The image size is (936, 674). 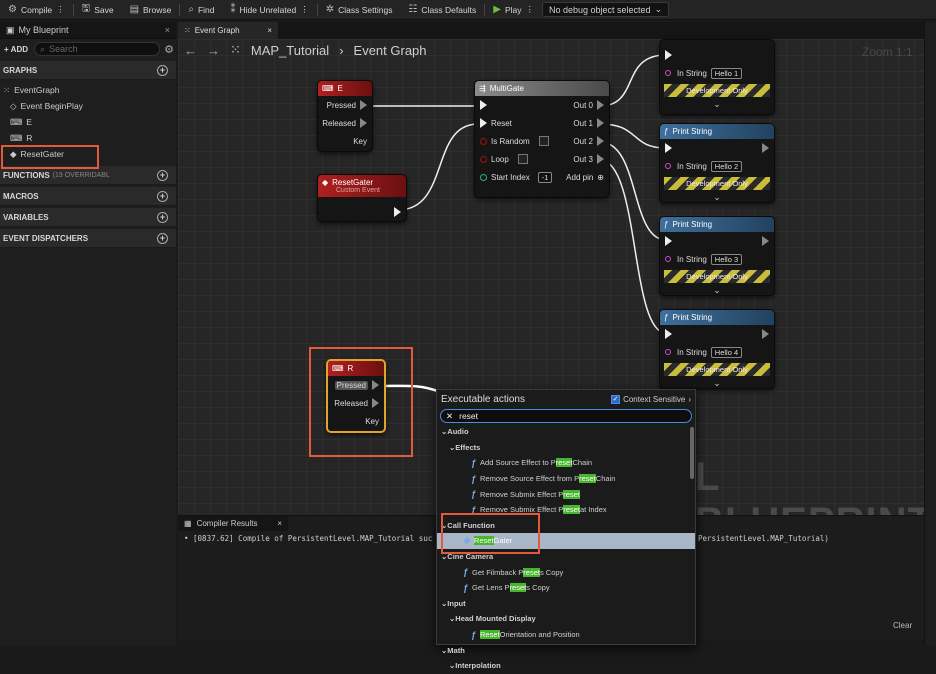 I want to click on multigate-row4: Start Index -1 Add pin ⊕, so click(x=542, y=177).